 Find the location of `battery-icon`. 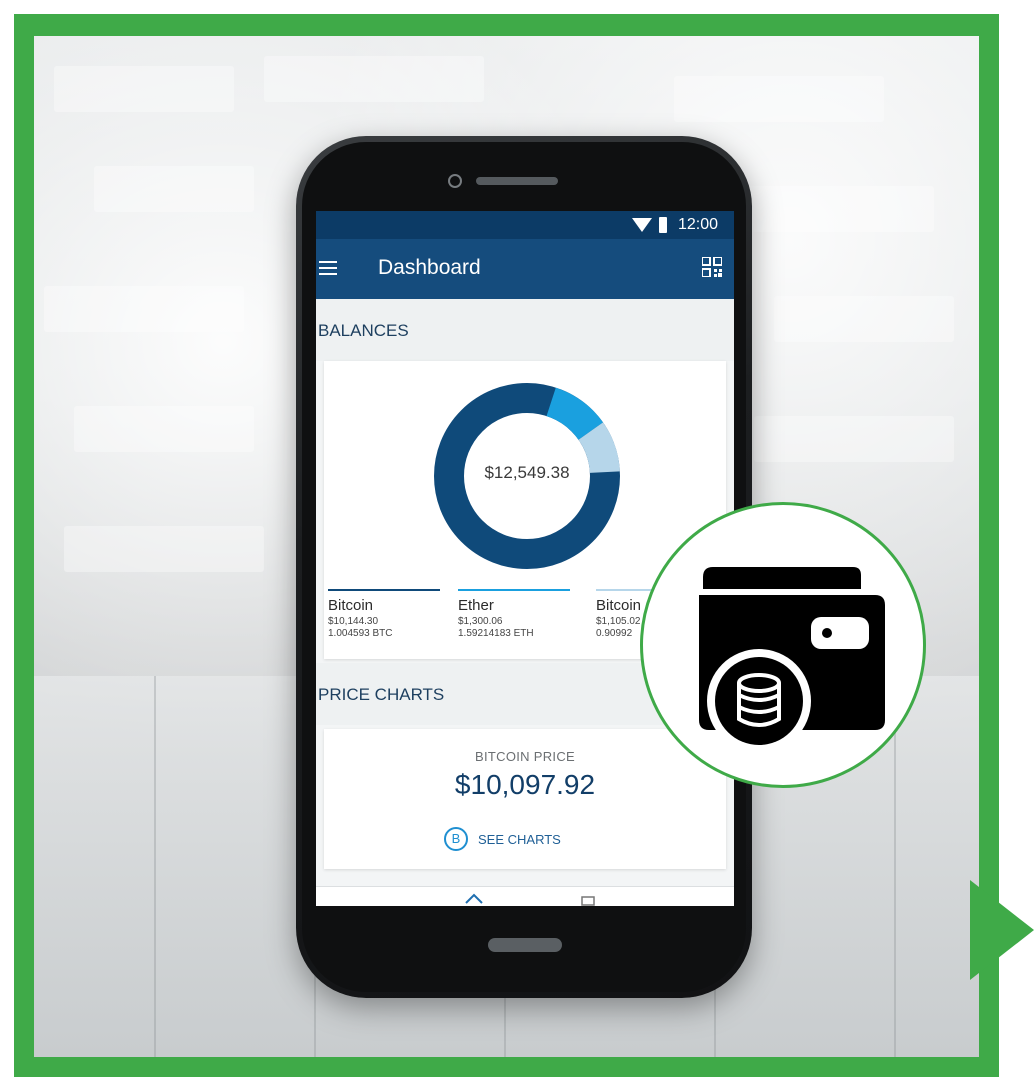

battery-icon is located at coordinates (663, 225).